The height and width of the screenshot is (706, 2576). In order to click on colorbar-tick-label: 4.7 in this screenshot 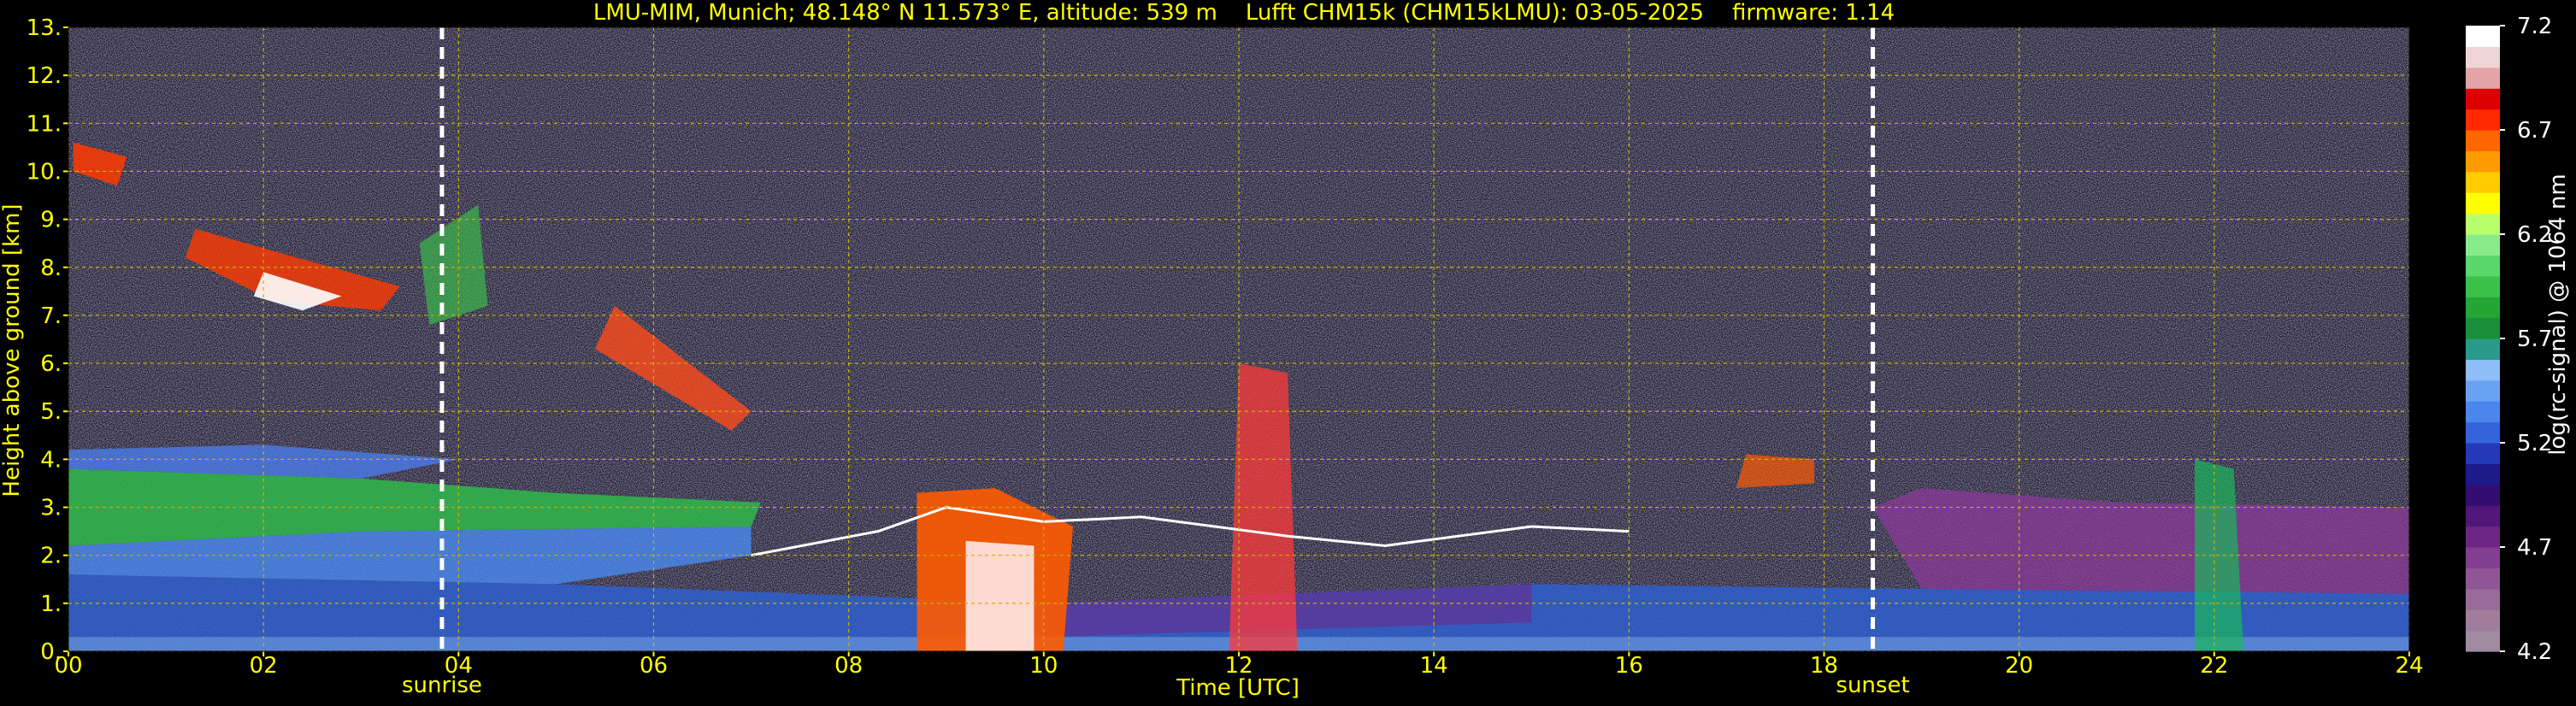, I will do `click(2534, 548)`.